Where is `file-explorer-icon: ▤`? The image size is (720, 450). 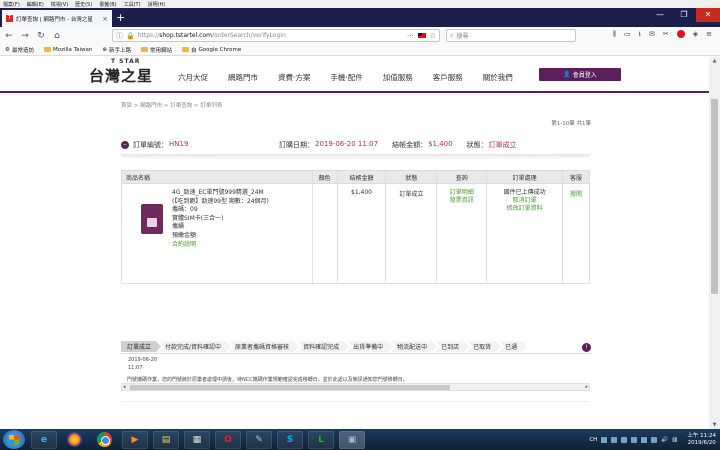
file-explorer-icon: ▤ is located at coordinates (166, 439).